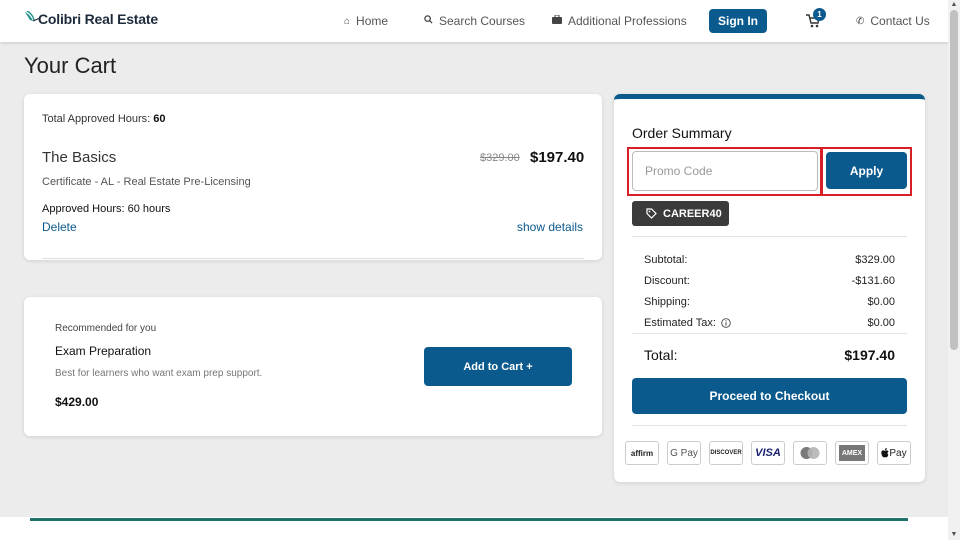 The width and height of the screenshot is (960, 540). I want to click on payment-methods: affirm G Pay DISCOVER VISA AMEX Pay, so click(768, 453).